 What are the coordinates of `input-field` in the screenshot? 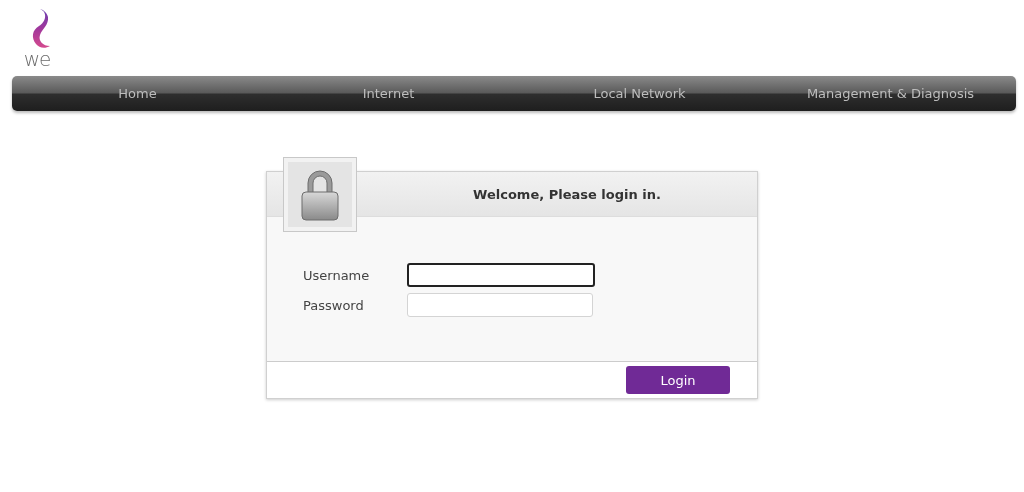 It's located at (501, 275).